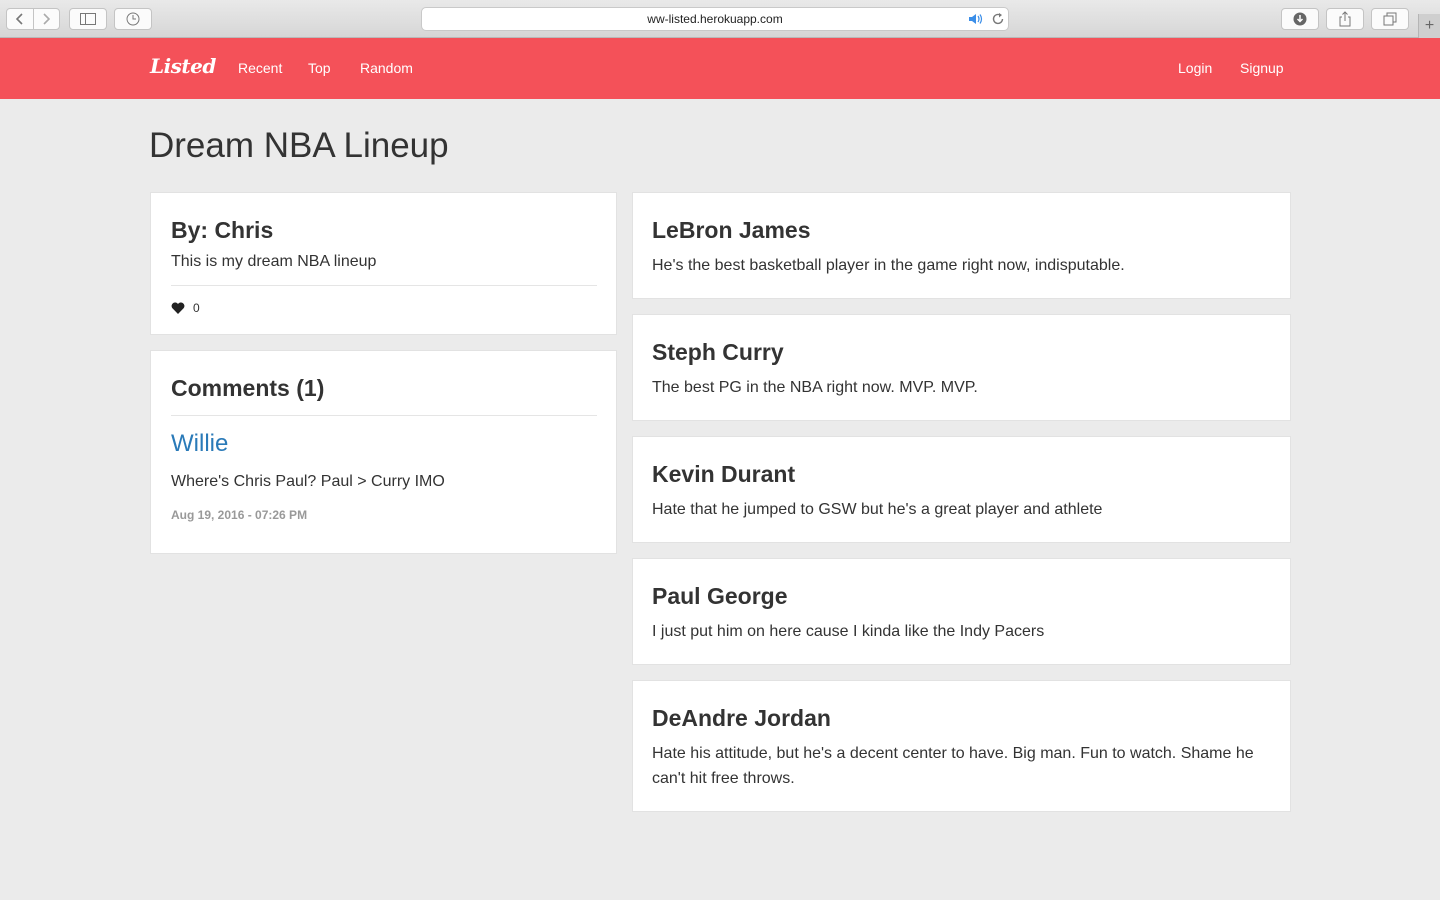 The image size is (1440, 900). I want to click on nav-signup: Signup, so click(1262, 68).